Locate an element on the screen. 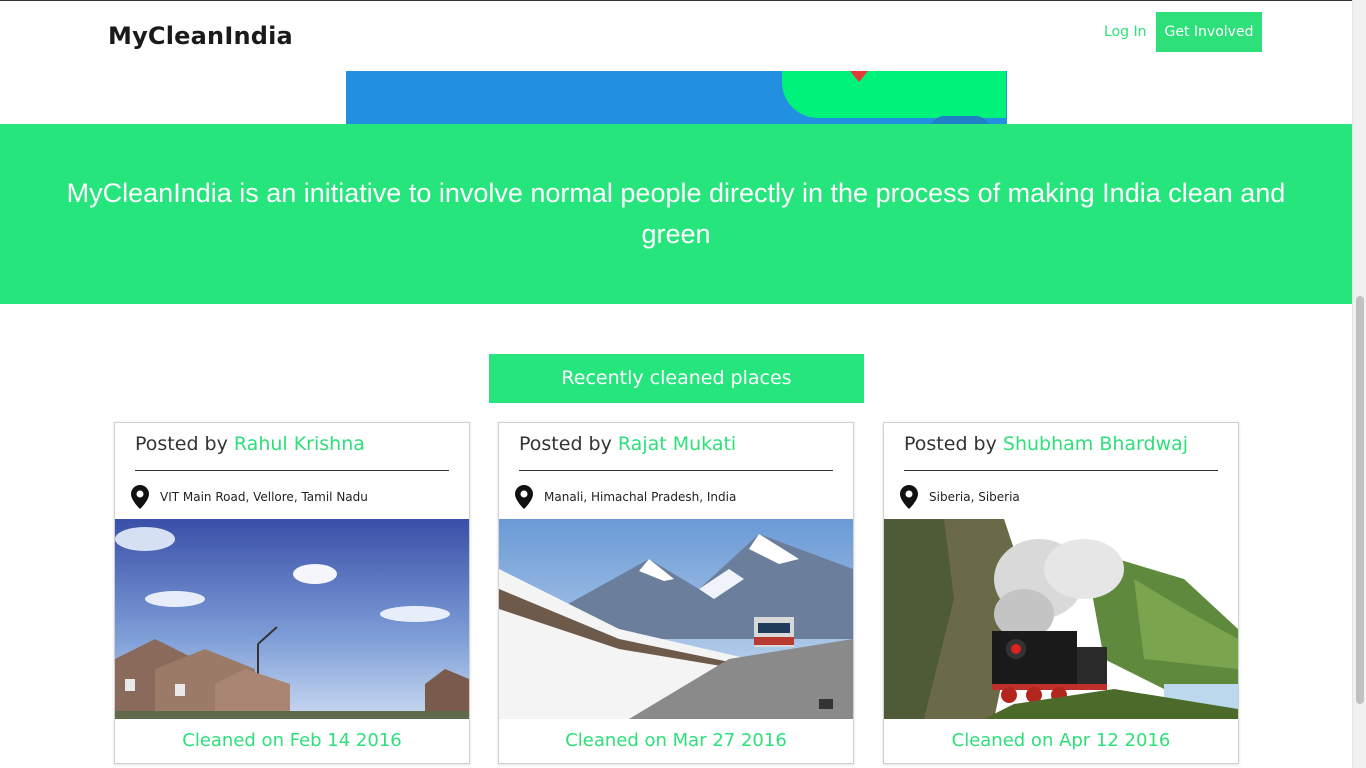 Image resolution: width=1366 pixels, height=768 pixels. author-link: Shubham Bhardwaj is located at coordinates (1095, 444).